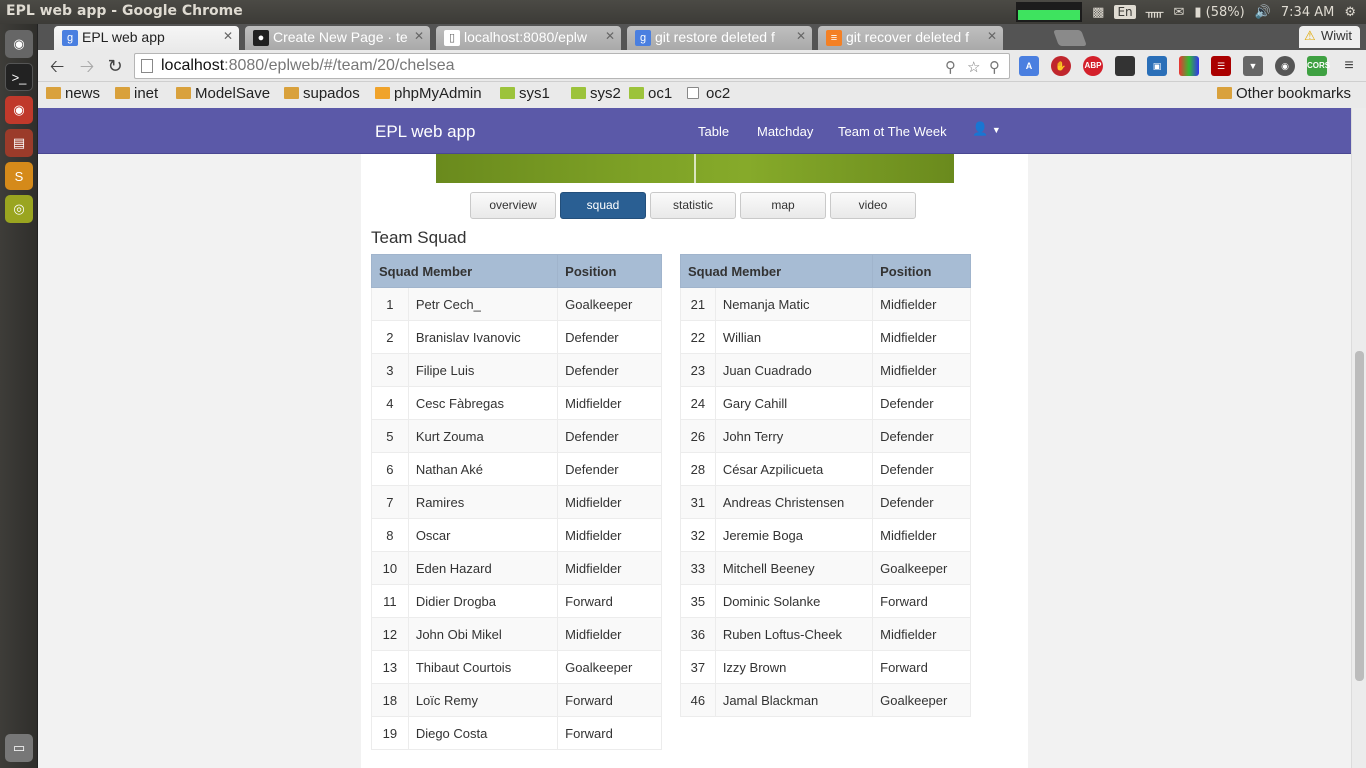  What do you see at coordinates (322, 93) in the screenshot?
I see `bookmark-item: supados` at bounding box center [322, 93].